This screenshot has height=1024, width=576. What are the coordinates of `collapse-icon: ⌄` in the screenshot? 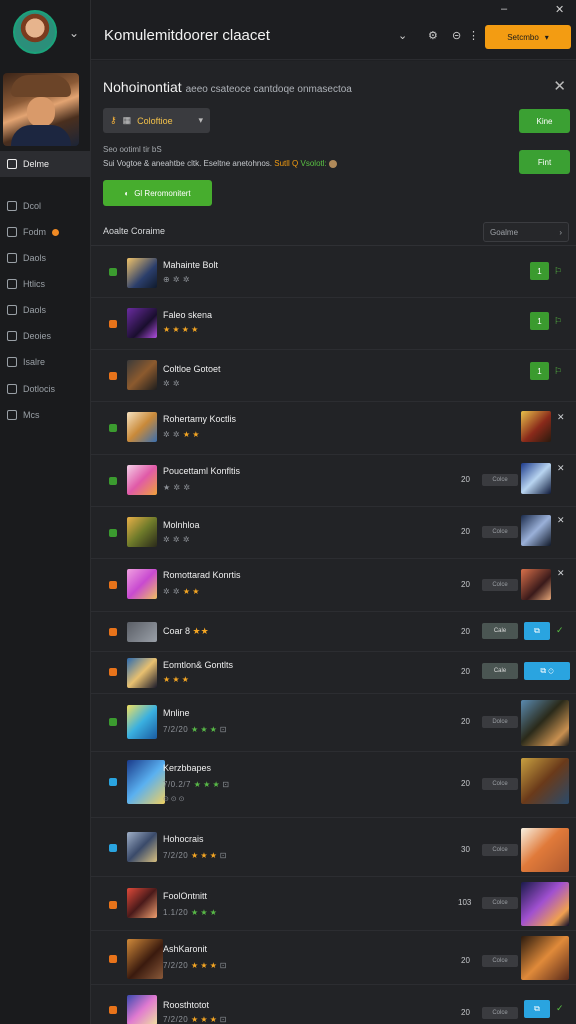 It's located at (74, 33).